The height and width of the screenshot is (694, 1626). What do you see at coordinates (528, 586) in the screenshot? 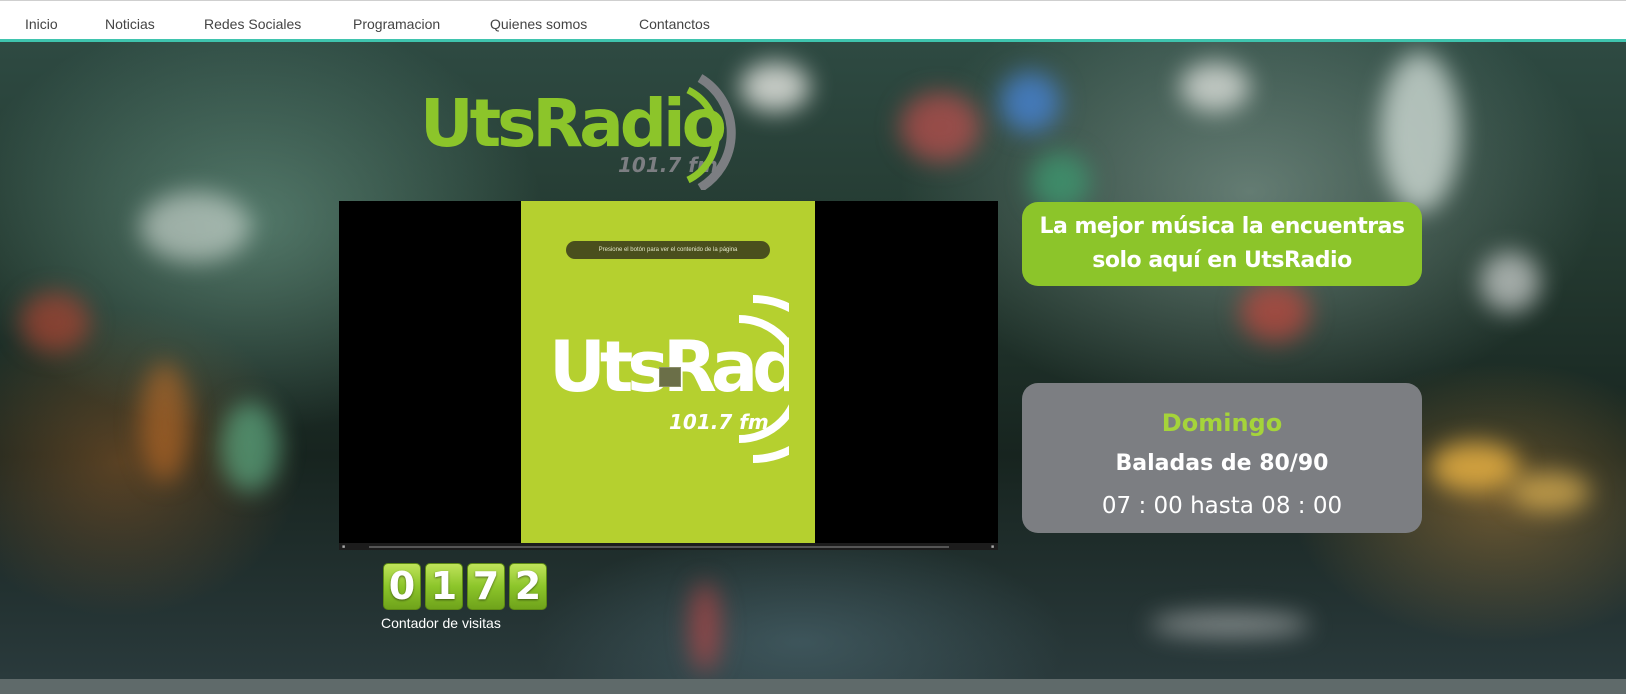
I see `counter-digit: 2` at bounding box center [528, 586].